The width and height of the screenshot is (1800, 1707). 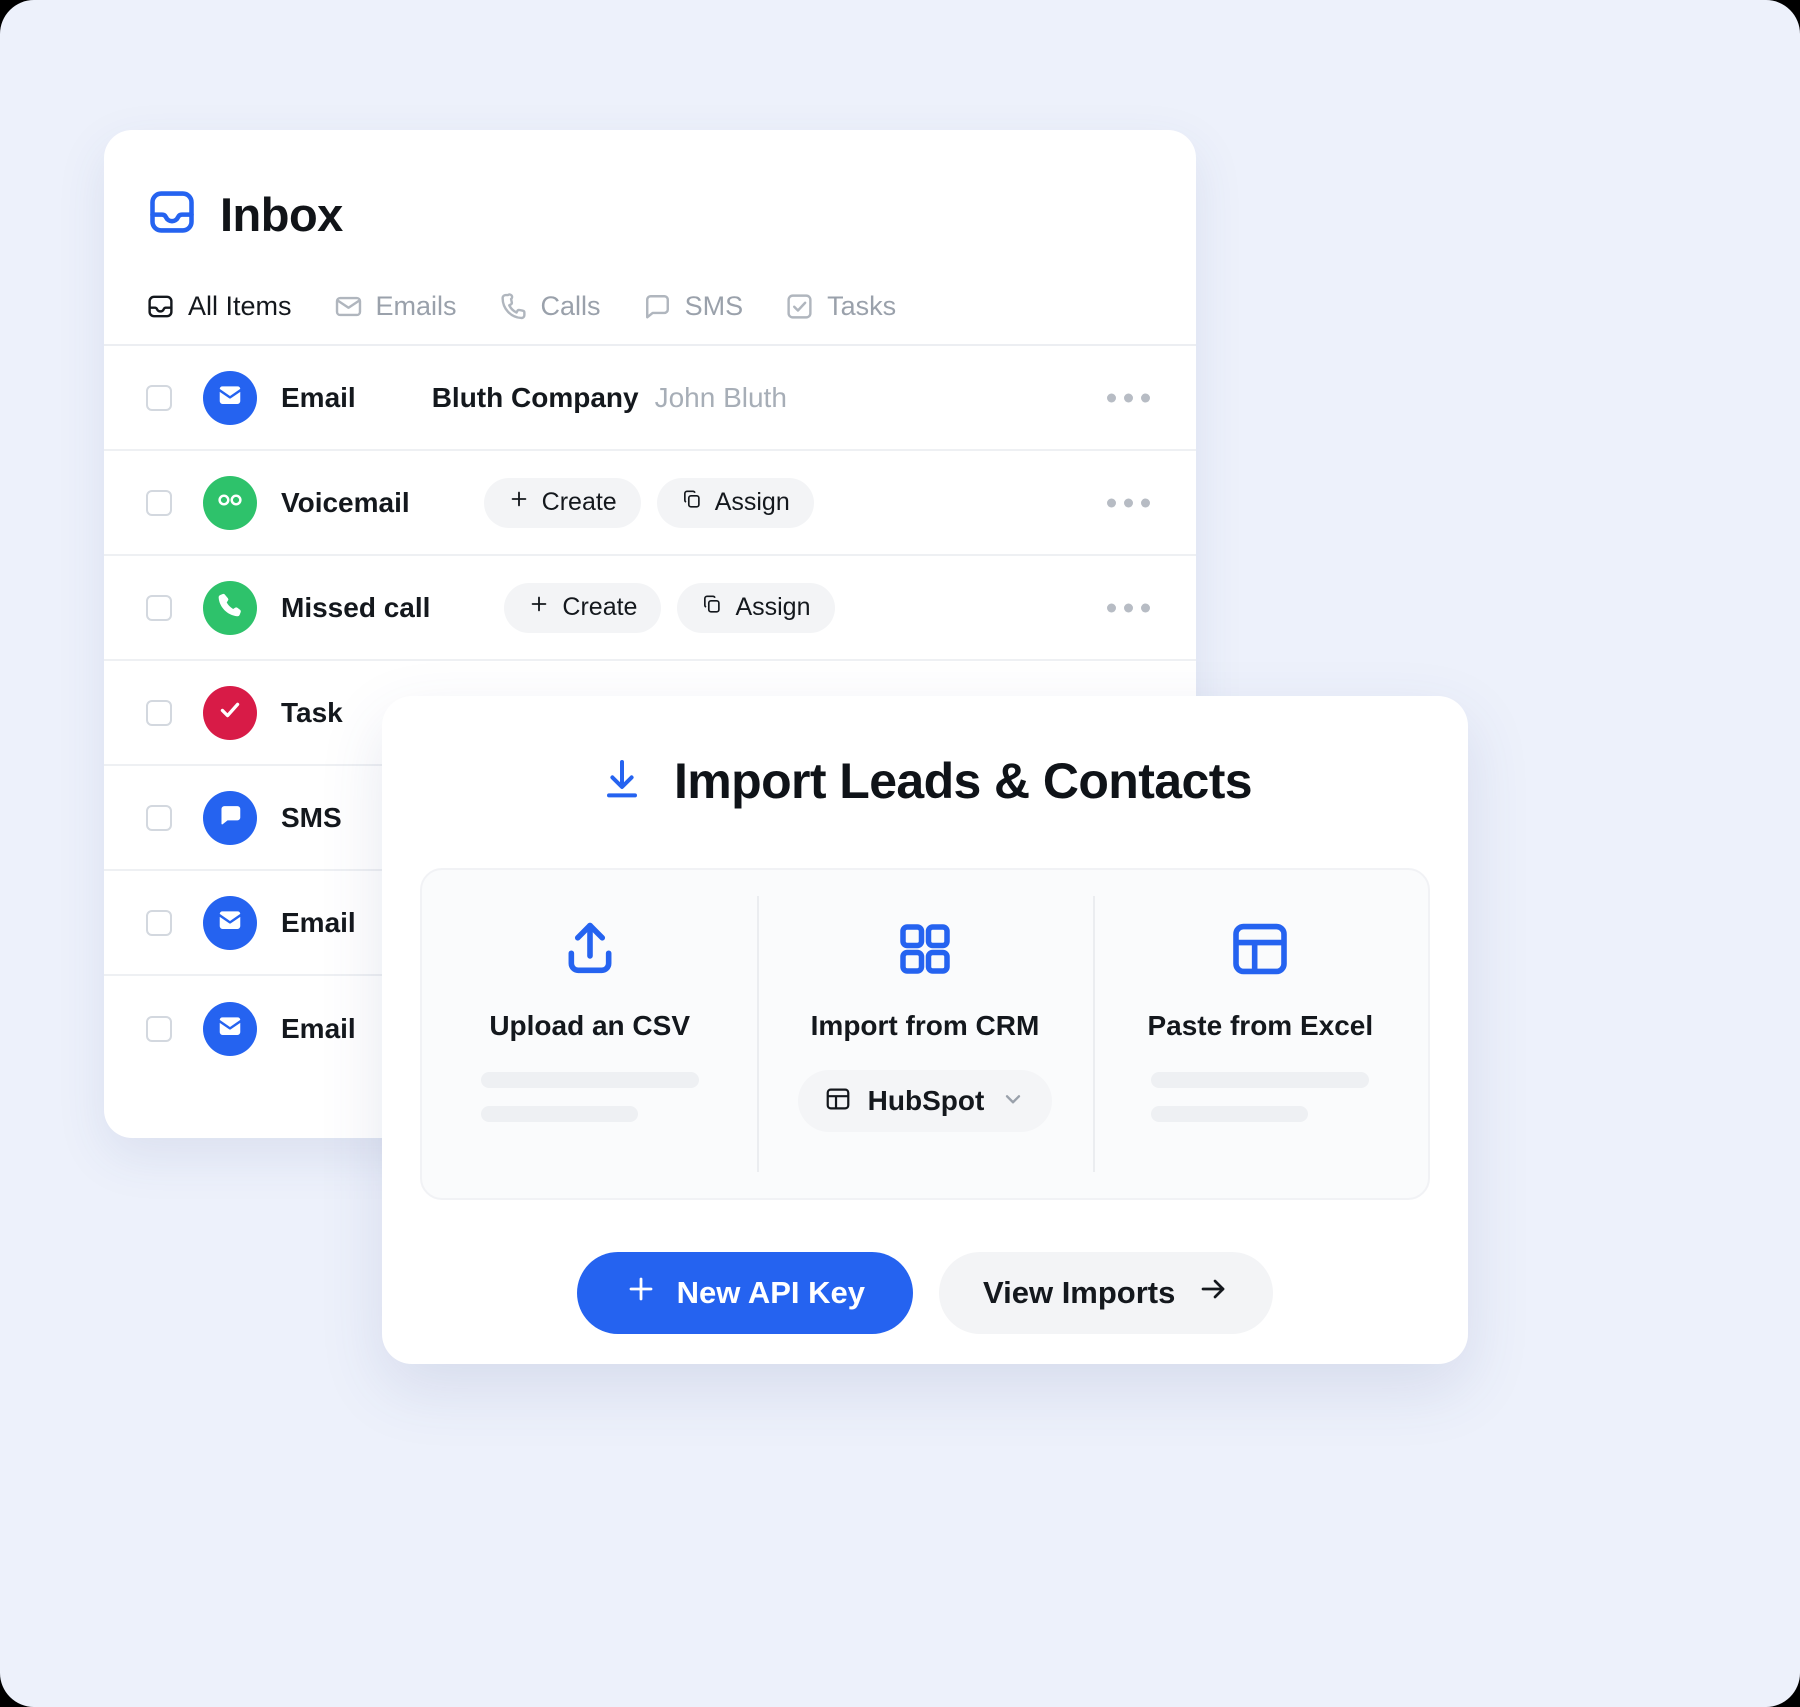 What do you see at coordinates (172, 214) in the screenshot?
I see `inbox-icon` at bounding box center [172, 214].